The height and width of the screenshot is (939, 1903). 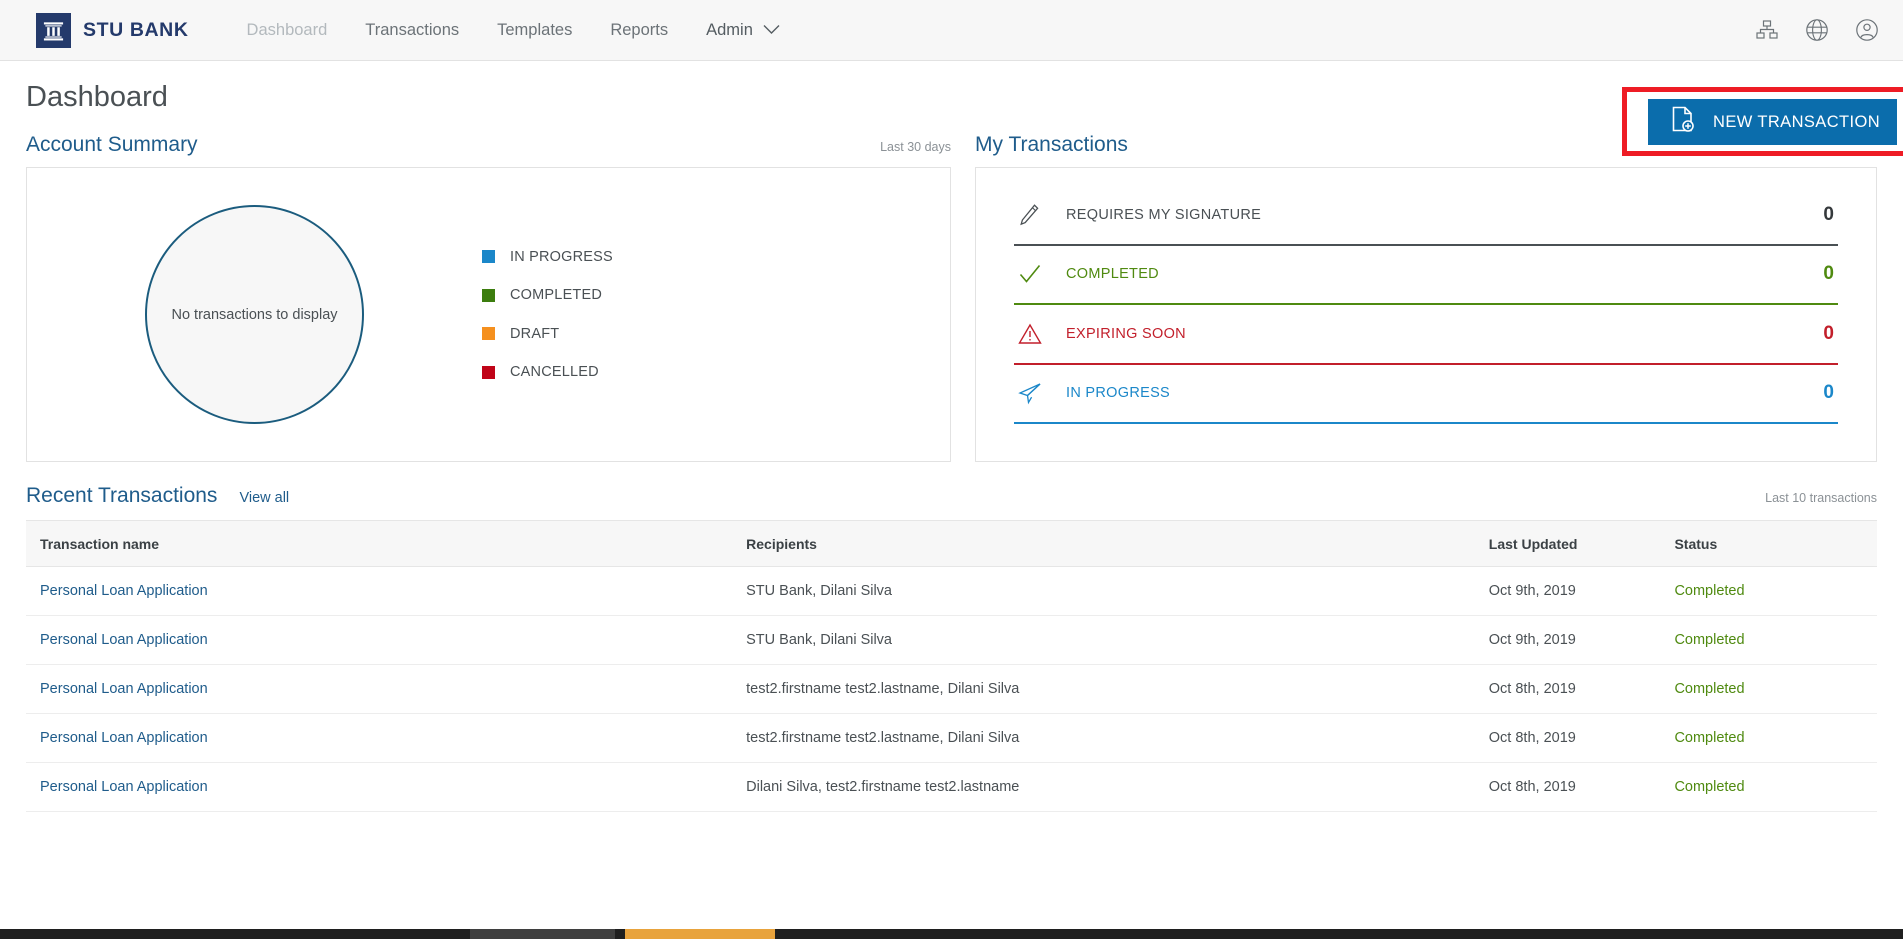 I want to click on legend-item-cancelled: CANCELLED, so click(x=547, y=372).